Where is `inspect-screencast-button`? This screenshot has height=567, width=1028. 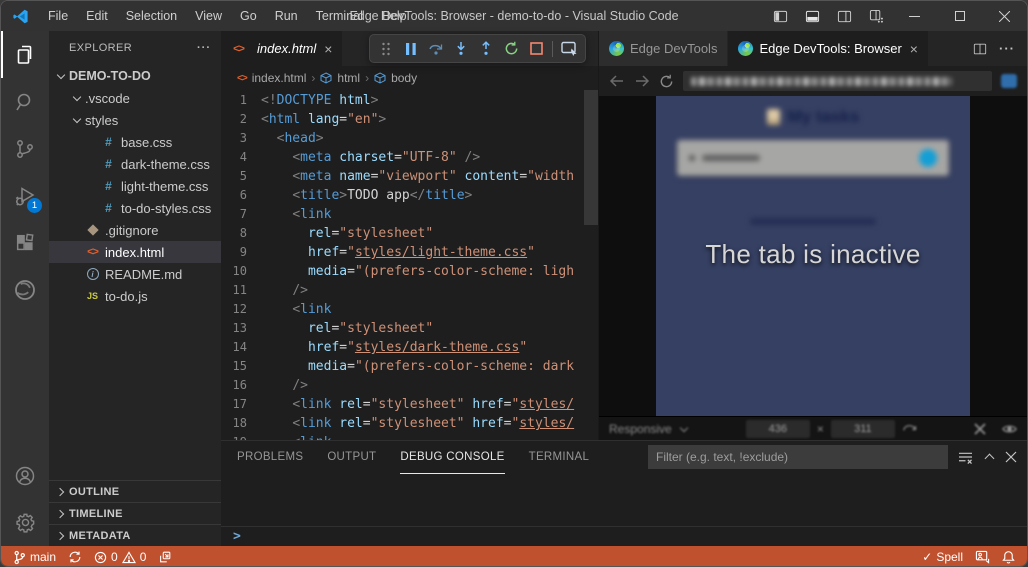 inspect-screencast-button is located at coordinates (569, 49).